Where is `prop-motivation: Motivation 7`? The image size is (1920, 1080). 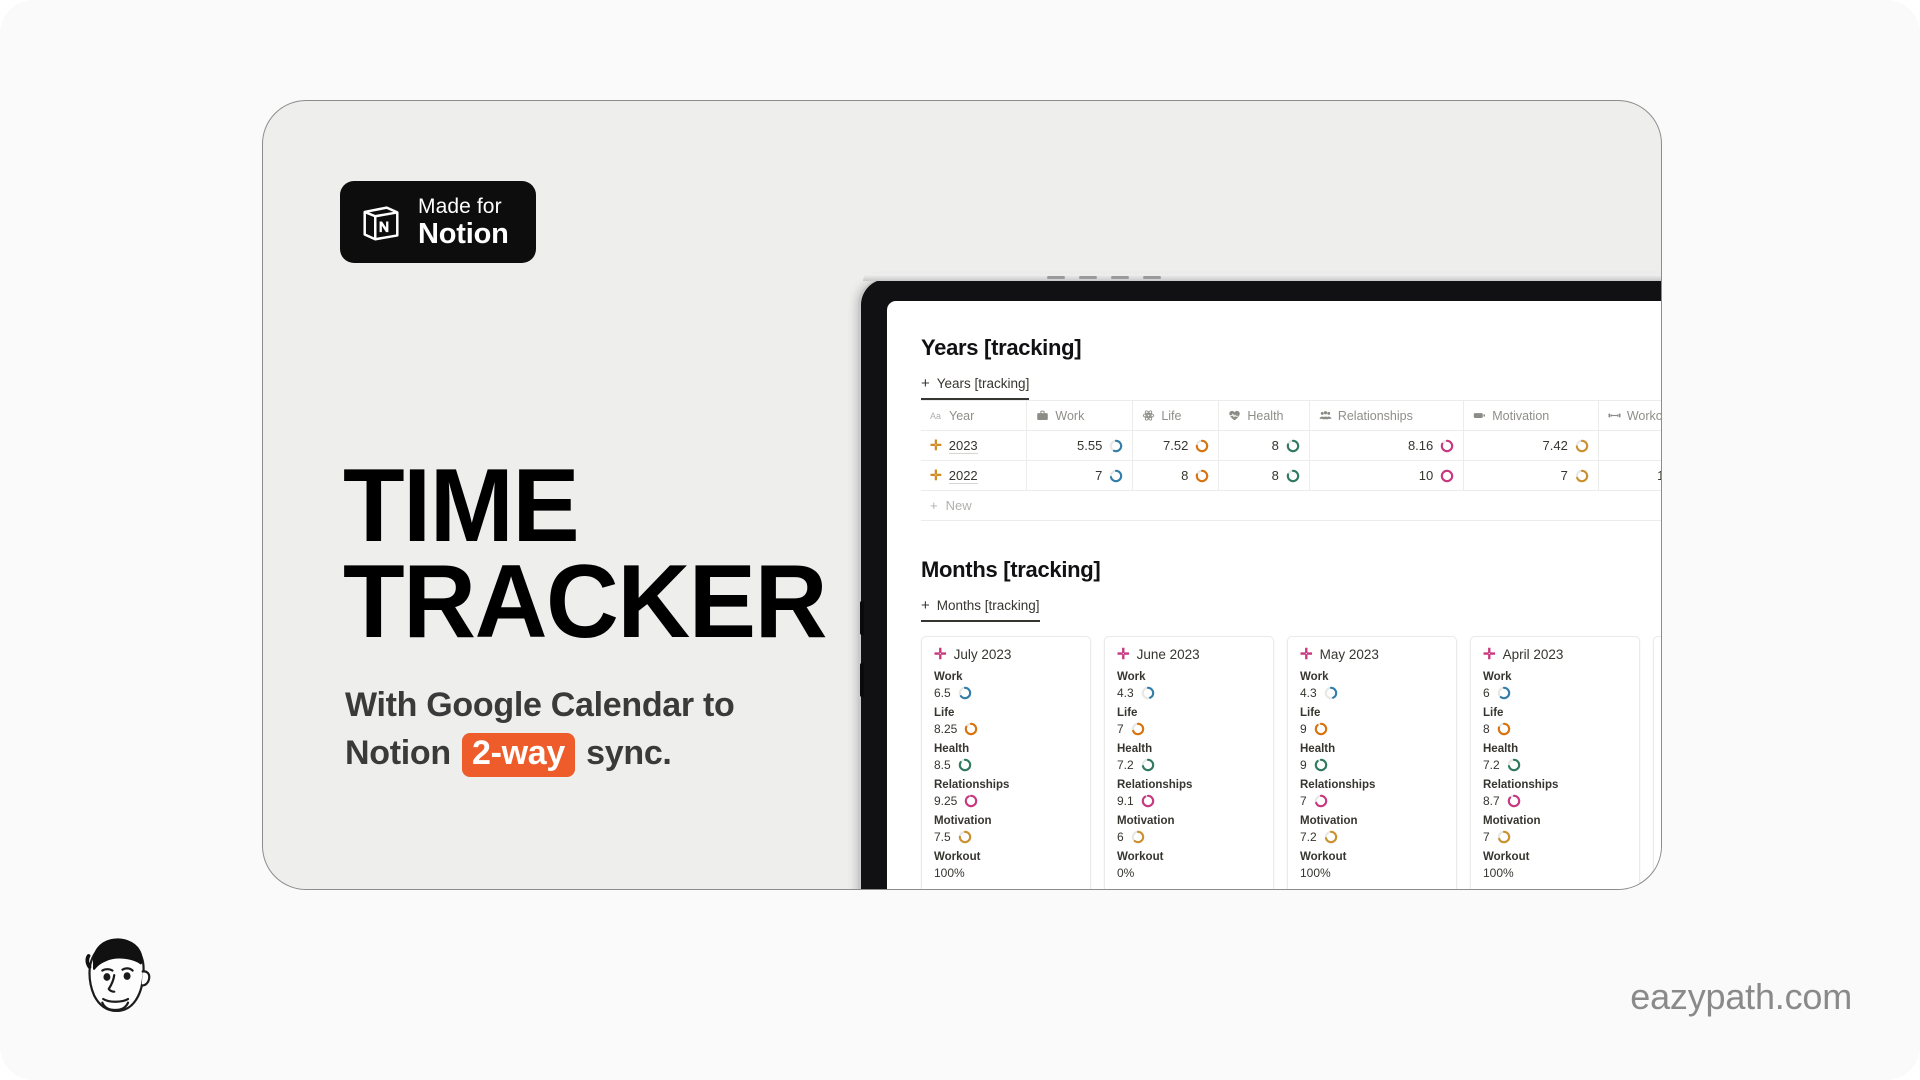 prop-motivation: Motivation 7 is located at coordinates (1512, 829).